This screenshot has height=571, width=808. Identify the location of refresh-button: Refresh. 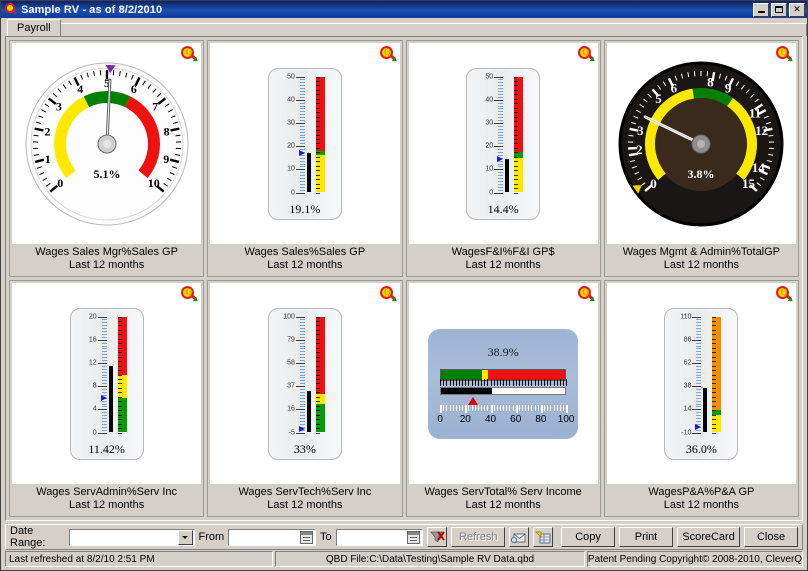
(478, 537).